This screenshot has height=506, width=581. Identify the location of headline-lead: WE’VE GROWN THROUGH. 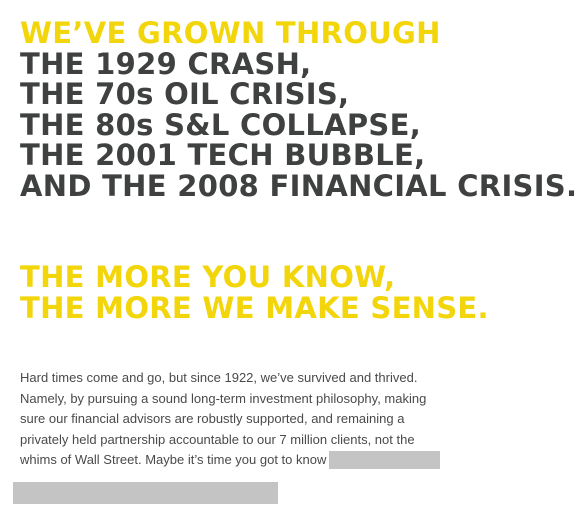
(230, 33).